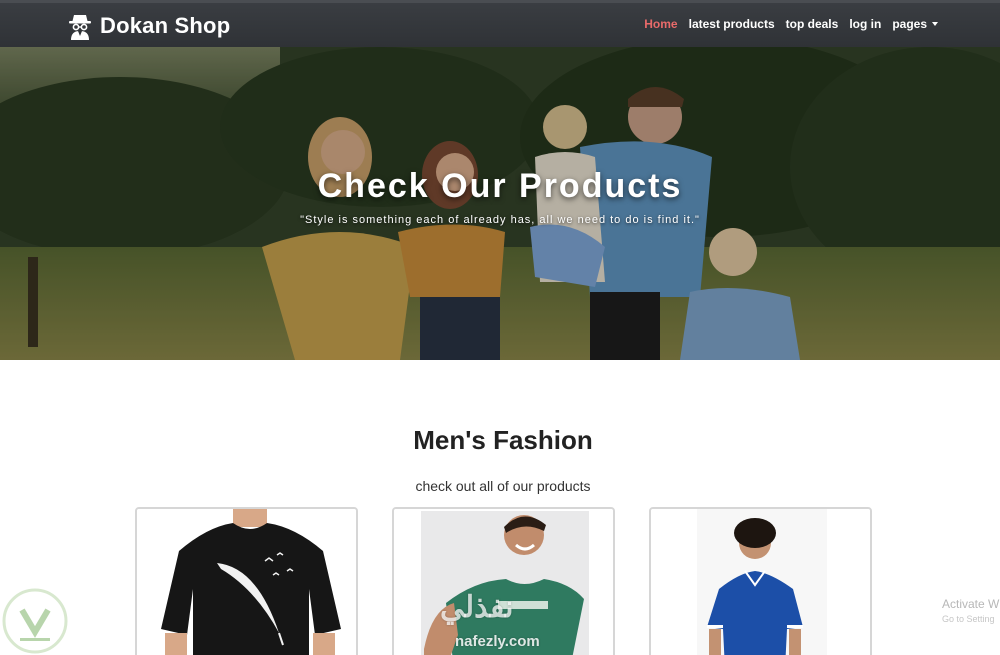 The width and height of the screenshot is (1000, 655). What do you see at coordinates (865, 24) in the screenshot?
I see `nav-log-in: log in` at bounding box center [865, 24].